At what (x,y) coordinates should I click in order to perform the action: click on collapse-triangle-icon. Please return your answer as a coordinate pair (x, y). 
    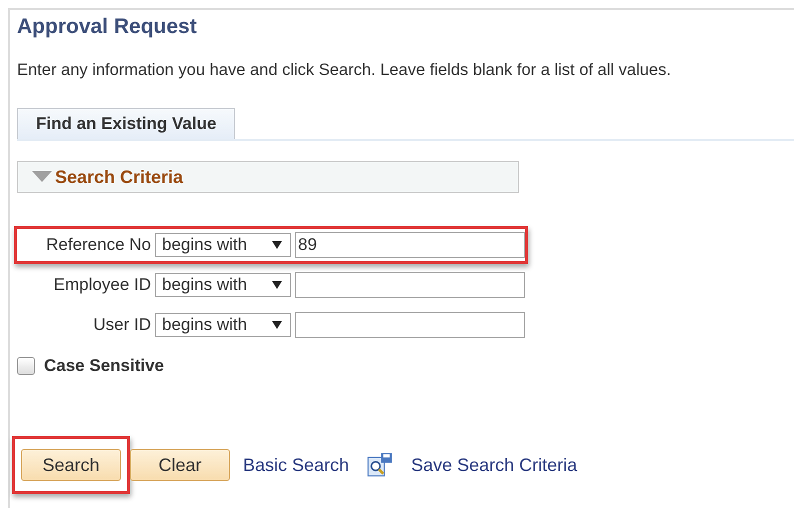
    Looking at the image, I should click on (42, 177).